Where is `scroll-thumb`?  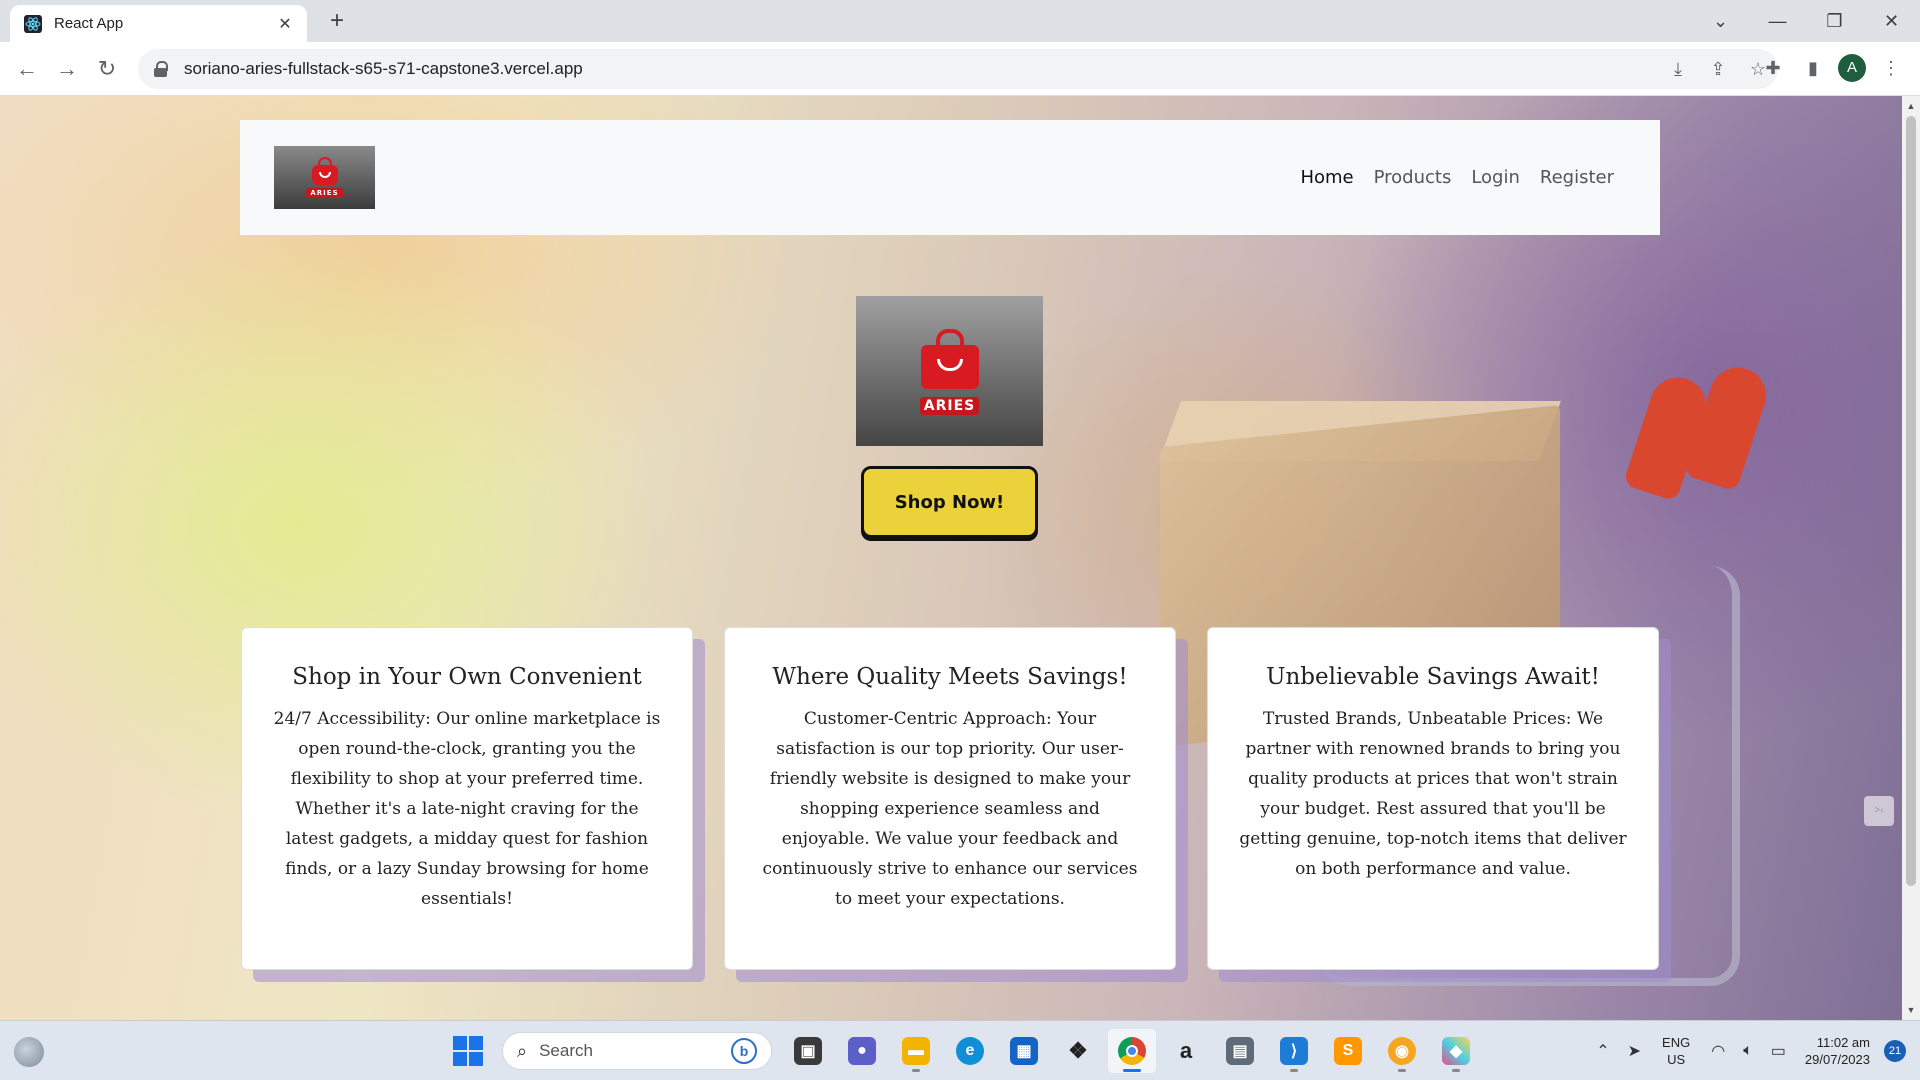 scroll-thumb is located at coordinates (1911, 501).